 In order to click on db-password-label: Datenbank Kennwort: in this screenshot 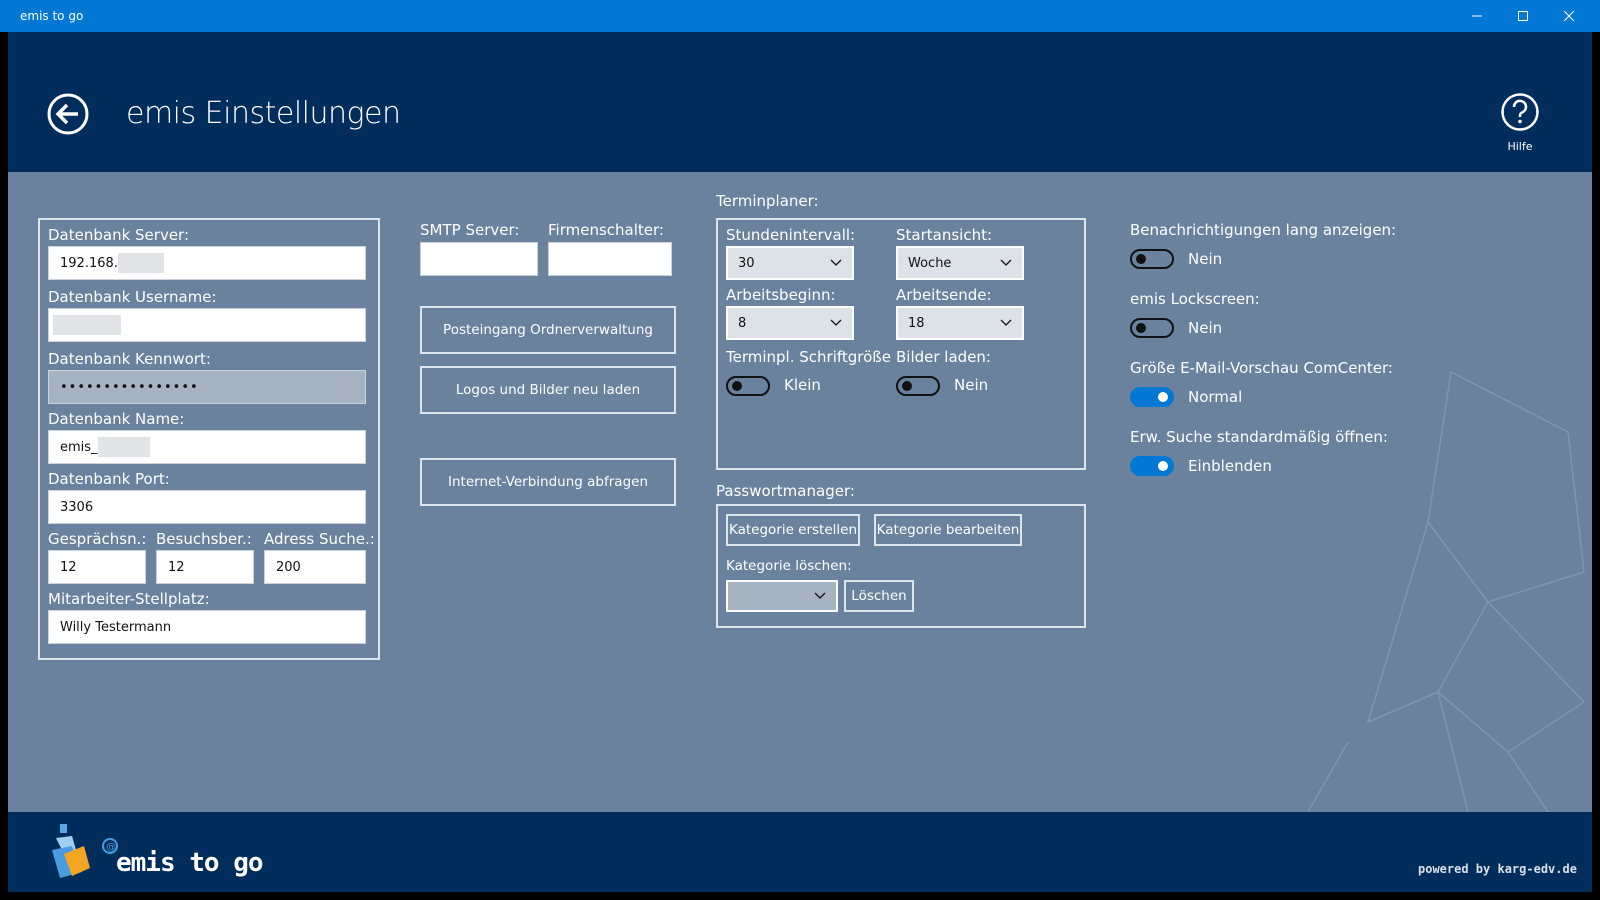, I will do `click(129, 359)`.